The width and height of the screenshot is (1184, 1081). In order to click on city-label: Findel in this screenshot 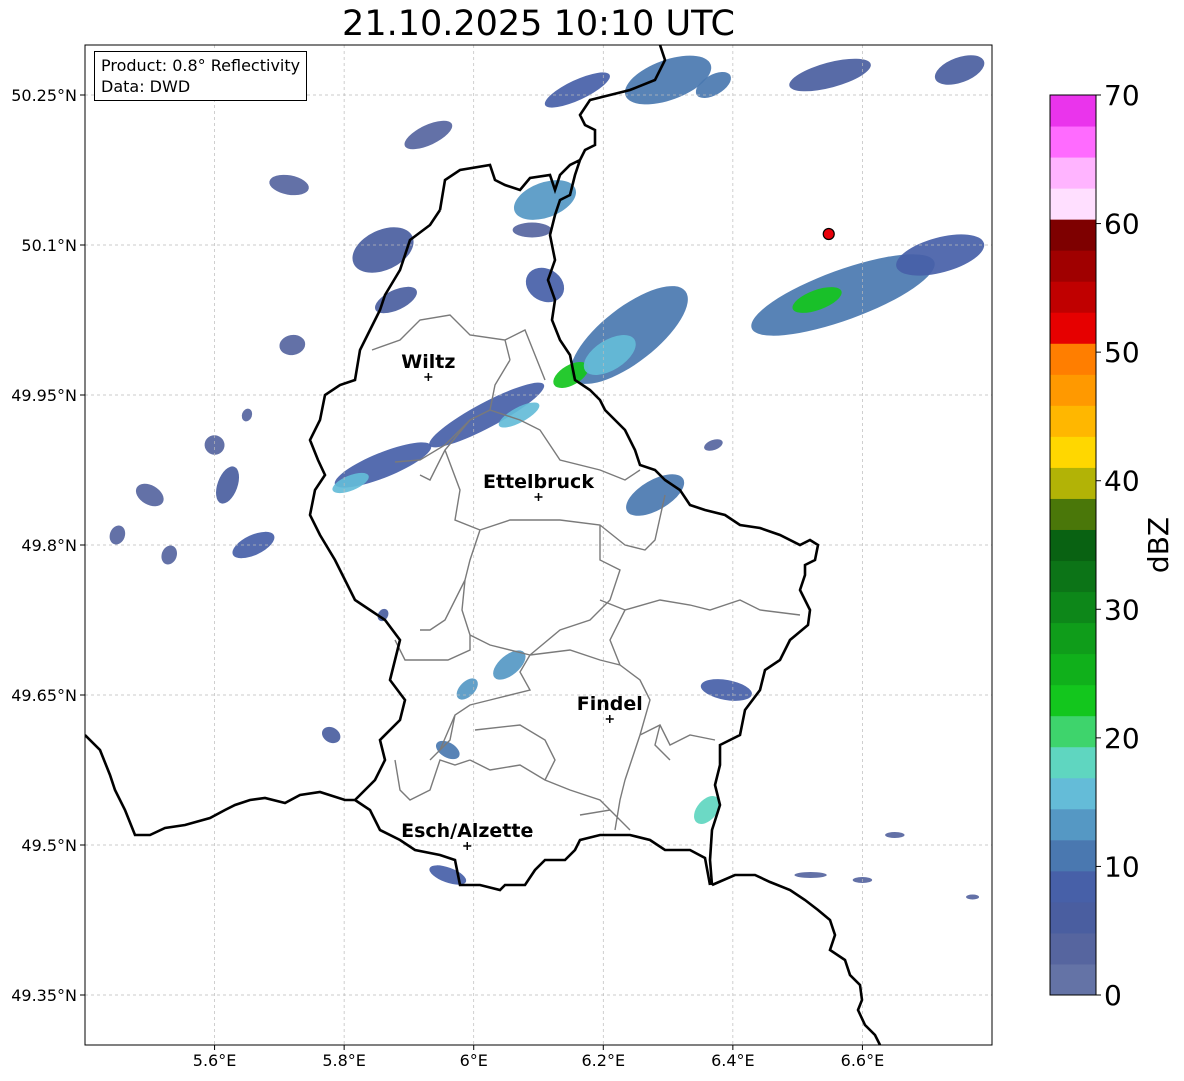, I will do `click(610, 704)`.